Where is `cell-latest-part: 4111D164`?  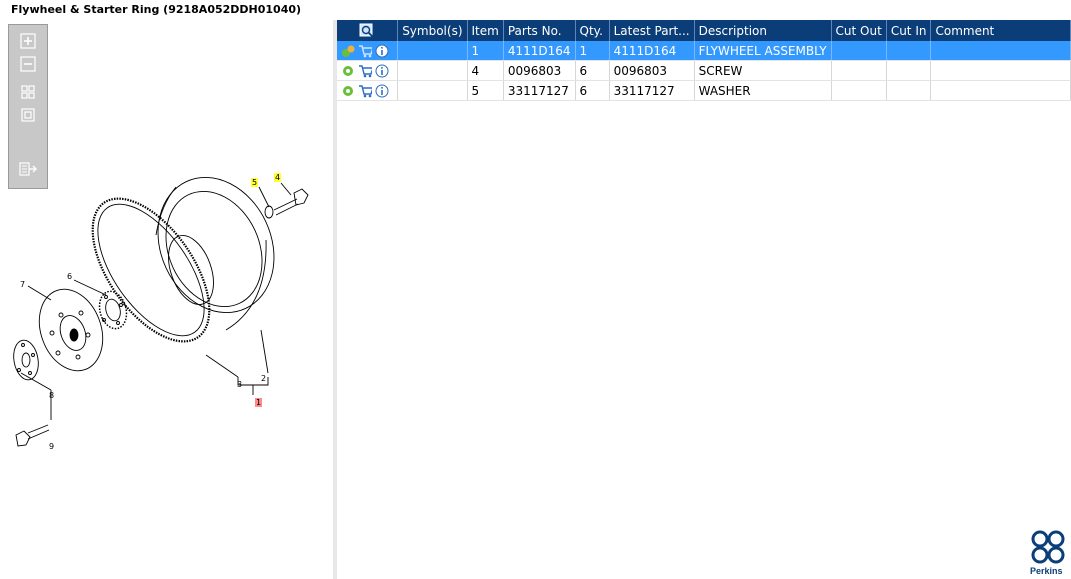 cell-latest-part: 4111D164 is located at coordinates (652, 51).